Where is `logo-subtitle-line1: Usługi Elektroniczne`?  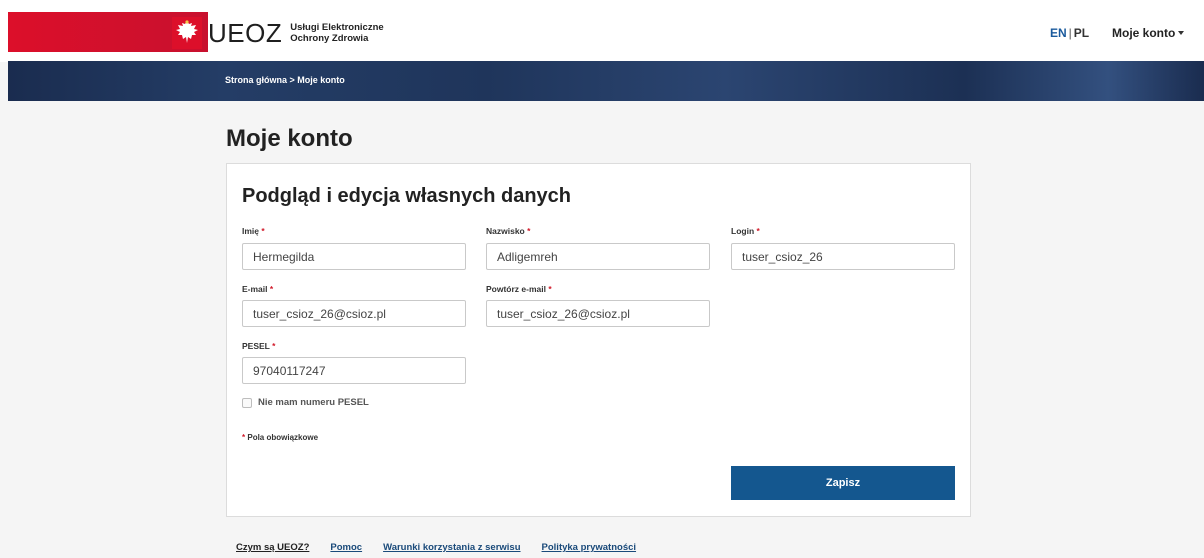
logo-subtitle-line1: Usługi Elektroniczne is located at coordinates (337, 27).